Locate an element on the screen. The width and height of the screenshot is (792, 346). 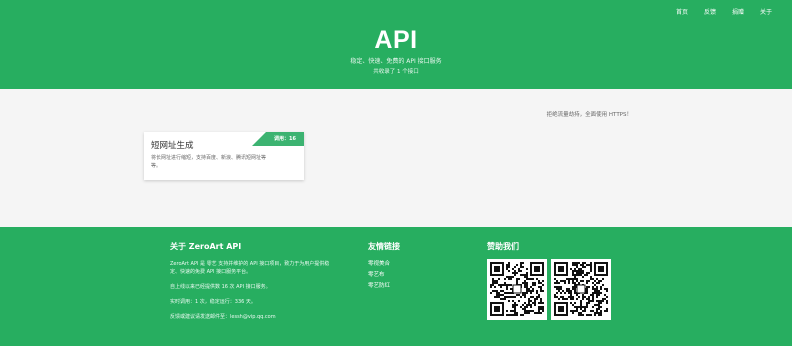
about-contact: 反馈或建议请发送邮件至：lessh@vip.qq.com is located at coordinates (223, 317).